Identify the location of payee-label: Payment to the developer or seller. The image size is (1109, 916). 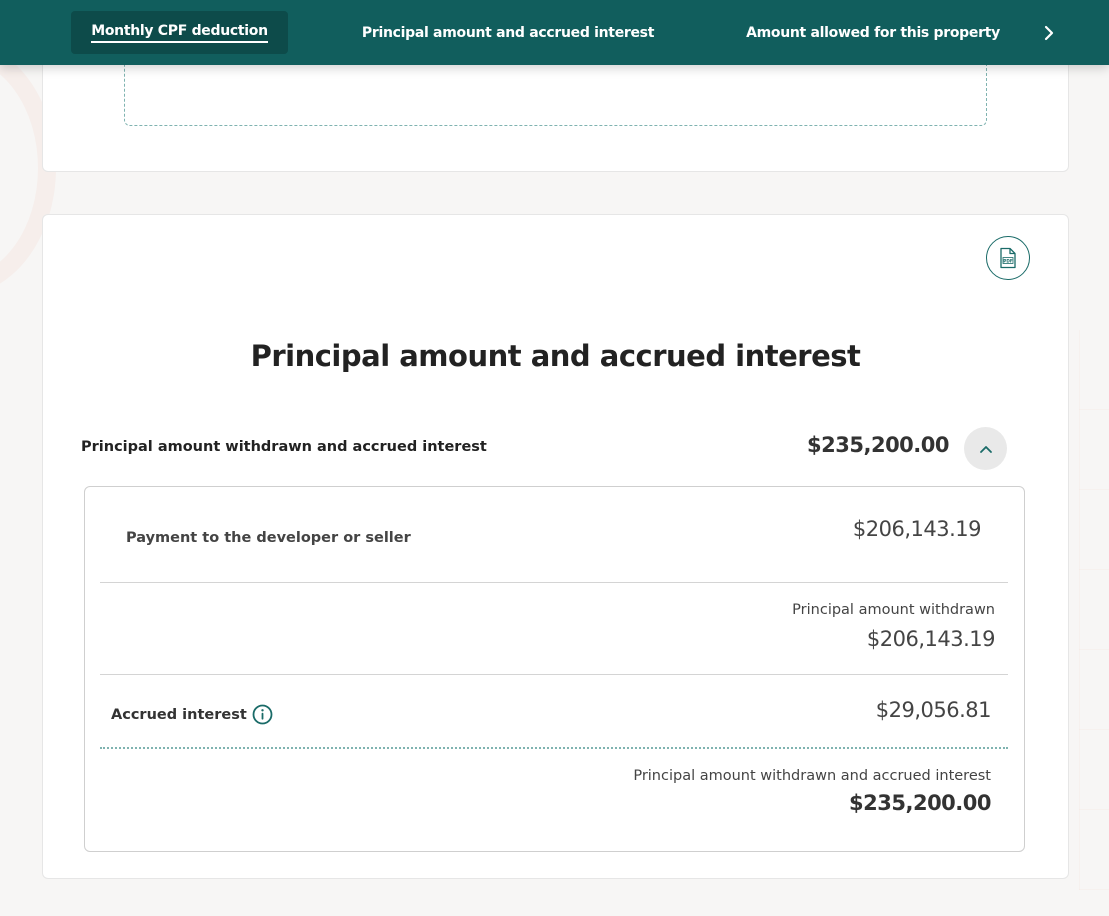
(268, 538).